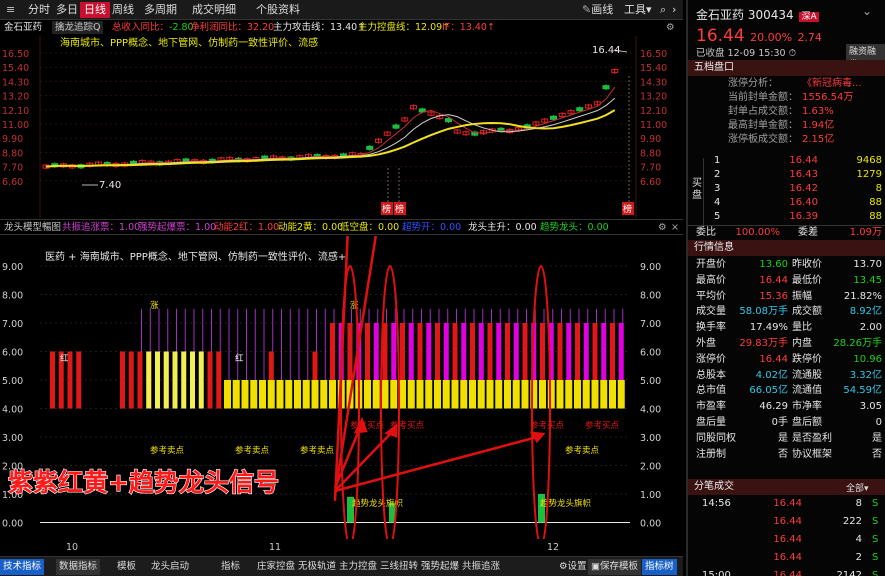 The image size is (885, 576). Describe the element at coordinates (789, 391) in the screenshot. I see `quote-info-row: 总市值 66.05亿 流通值 54.59亿` at that location.